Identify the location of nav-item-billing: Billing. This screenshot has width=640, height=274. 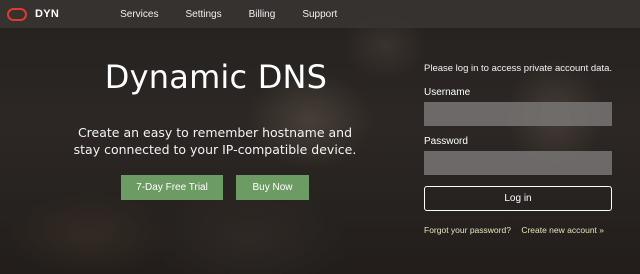
(262, 14).